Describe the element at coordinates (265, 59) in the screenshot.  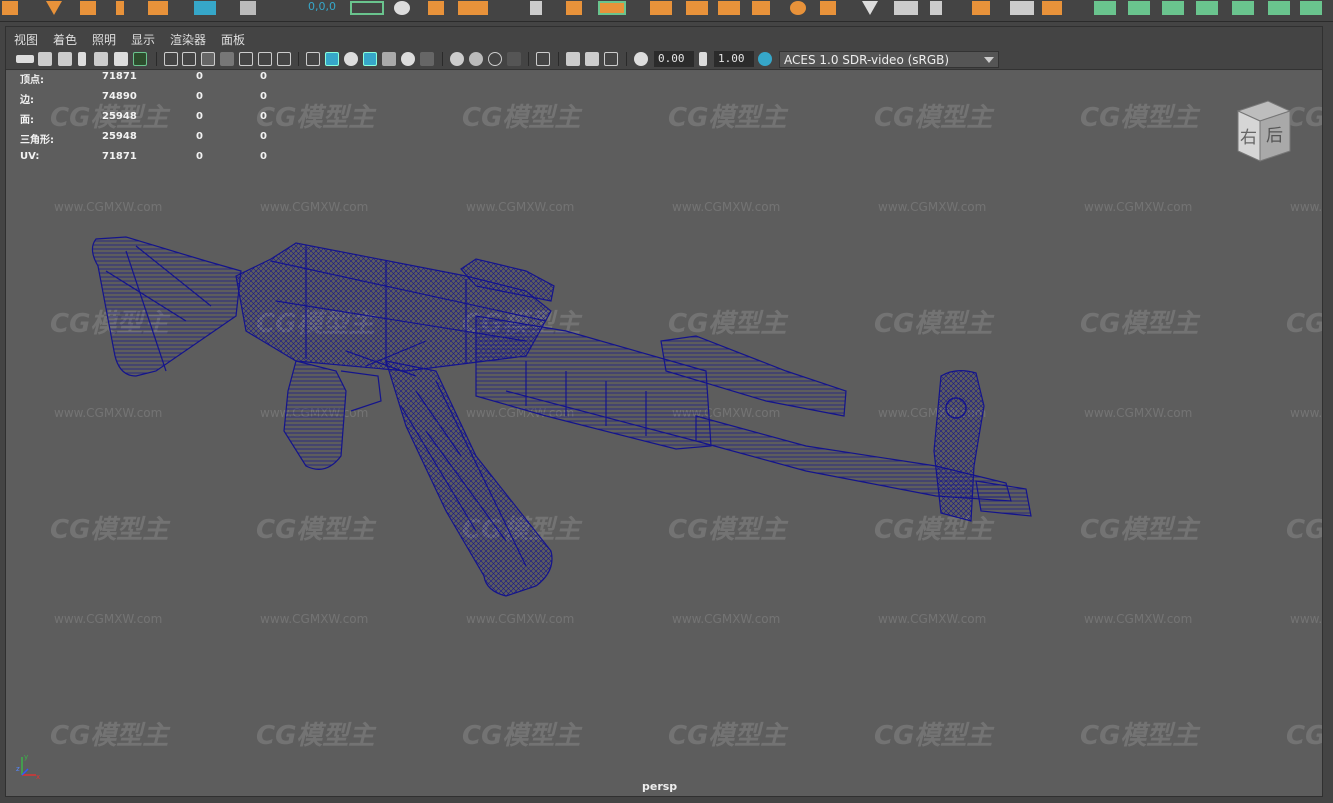
I see `safe-action-icon` at that location.